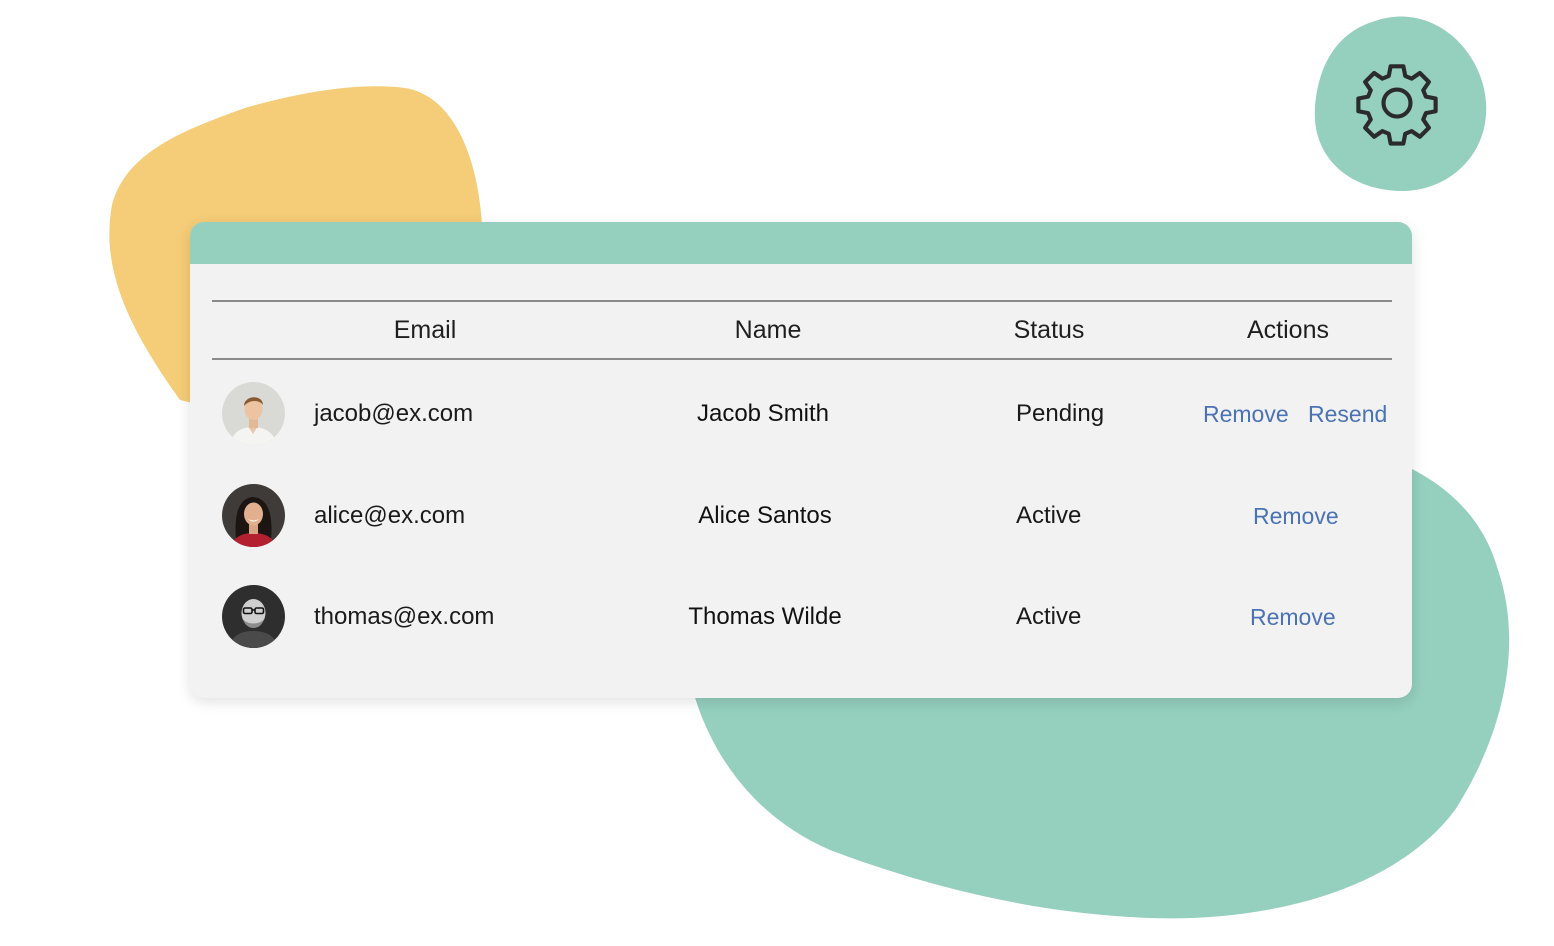 The image size is (1554, 946). Describe the element at coordinates (1049, 330) in the screenshot. I see `column-header-status: Status` at that location.